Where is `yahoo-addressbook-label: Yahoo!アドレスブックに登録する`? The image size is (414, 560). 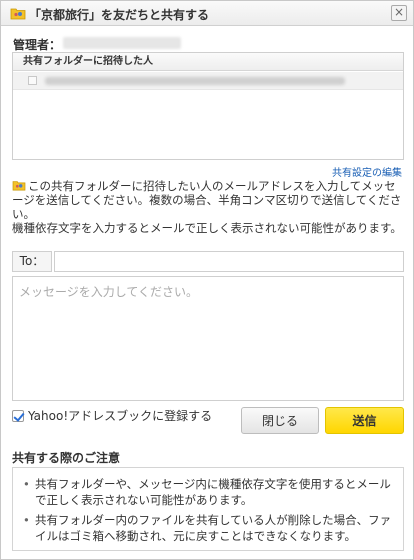
yahoo-addressbook-label: Yahoo!アドレスブックに登録する is located at coordinates (120, 416).